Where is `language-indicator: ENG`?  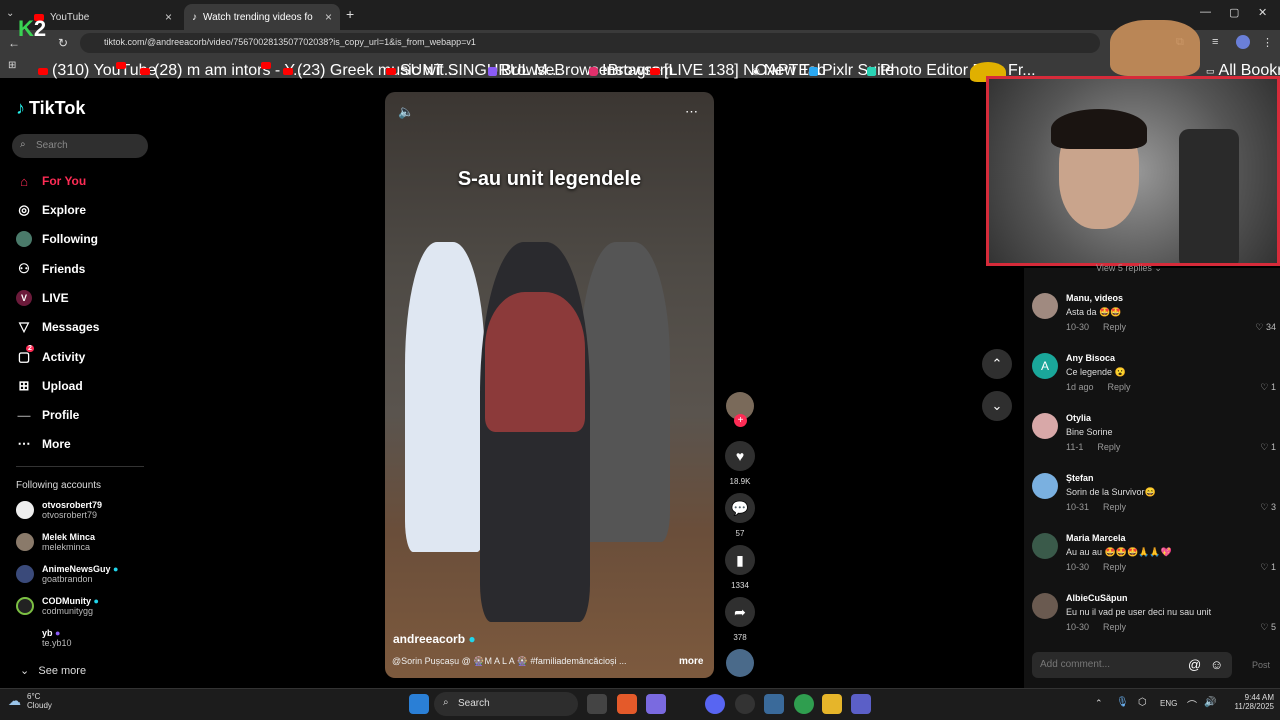 language-indicator: ENG is located at coordinates (1168, 703).